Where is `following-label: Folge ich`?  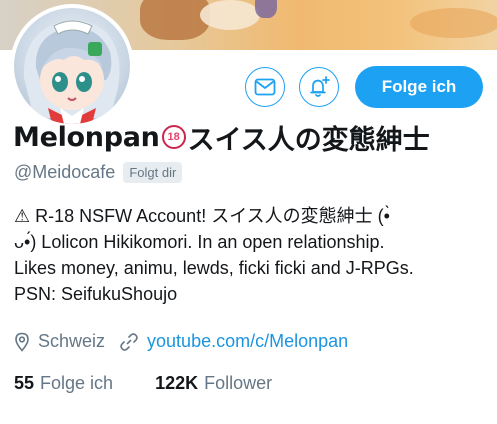 following-label: Folge ich is located at coordinates (77, 383).